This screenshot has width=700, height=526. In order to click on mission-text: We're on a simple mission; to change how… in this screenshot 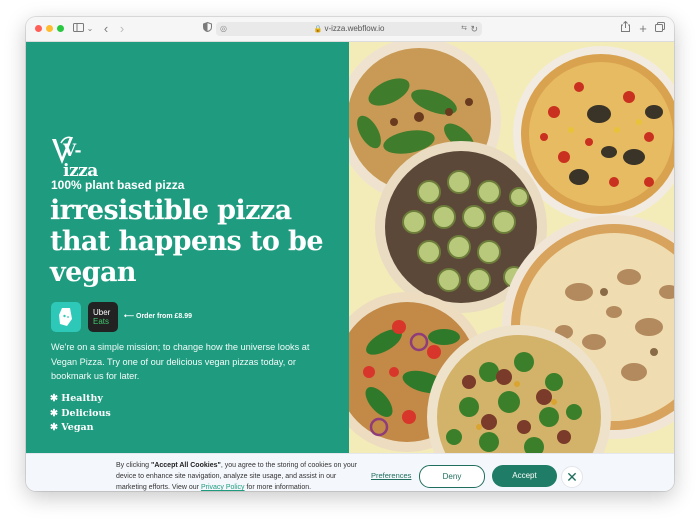, I will do `click(180, 361)`.